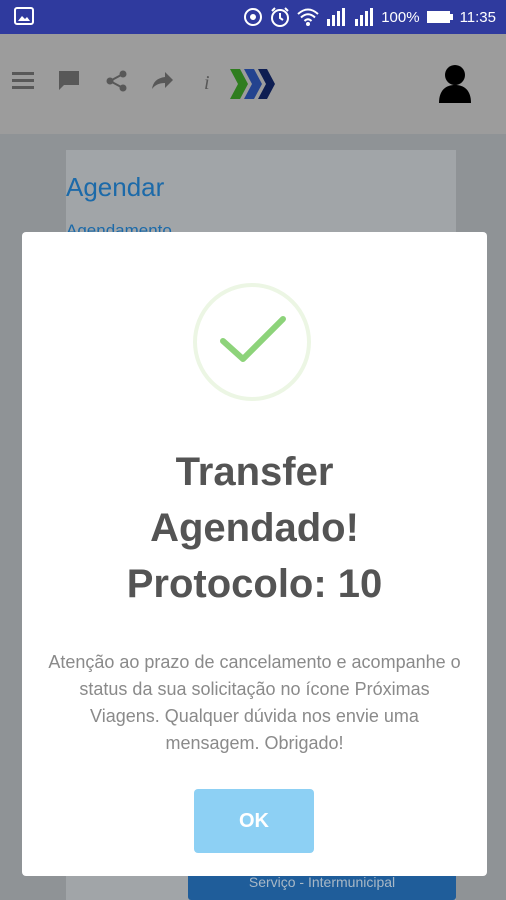 Image resolution: width=506 pixels, height=900 pixels. Describe the element at coordinates (207, 83) in the screenshot. I see `info-icon: i` at that location.